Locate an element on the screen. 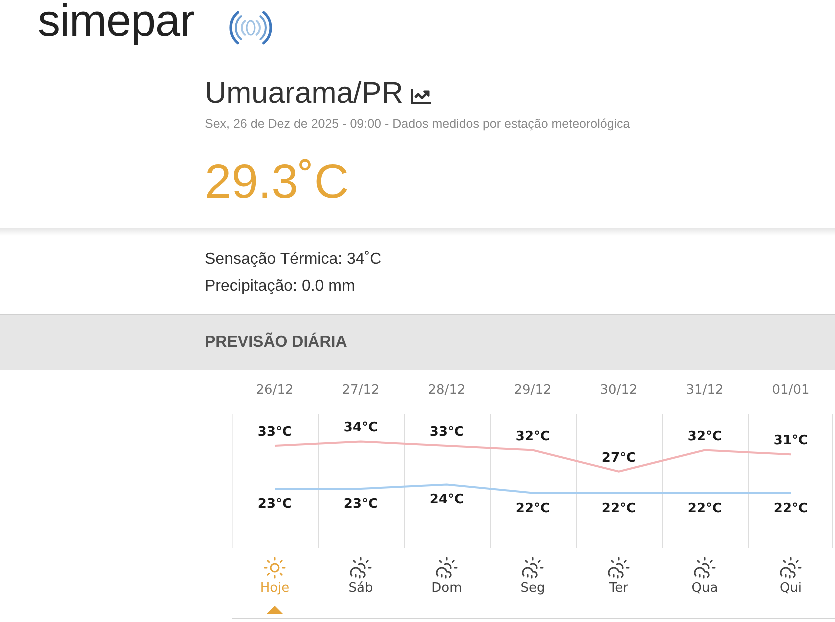 This screenshot has height=622, width=835. current-temperature: 29.3˚C is located at coordinates (277, 183).